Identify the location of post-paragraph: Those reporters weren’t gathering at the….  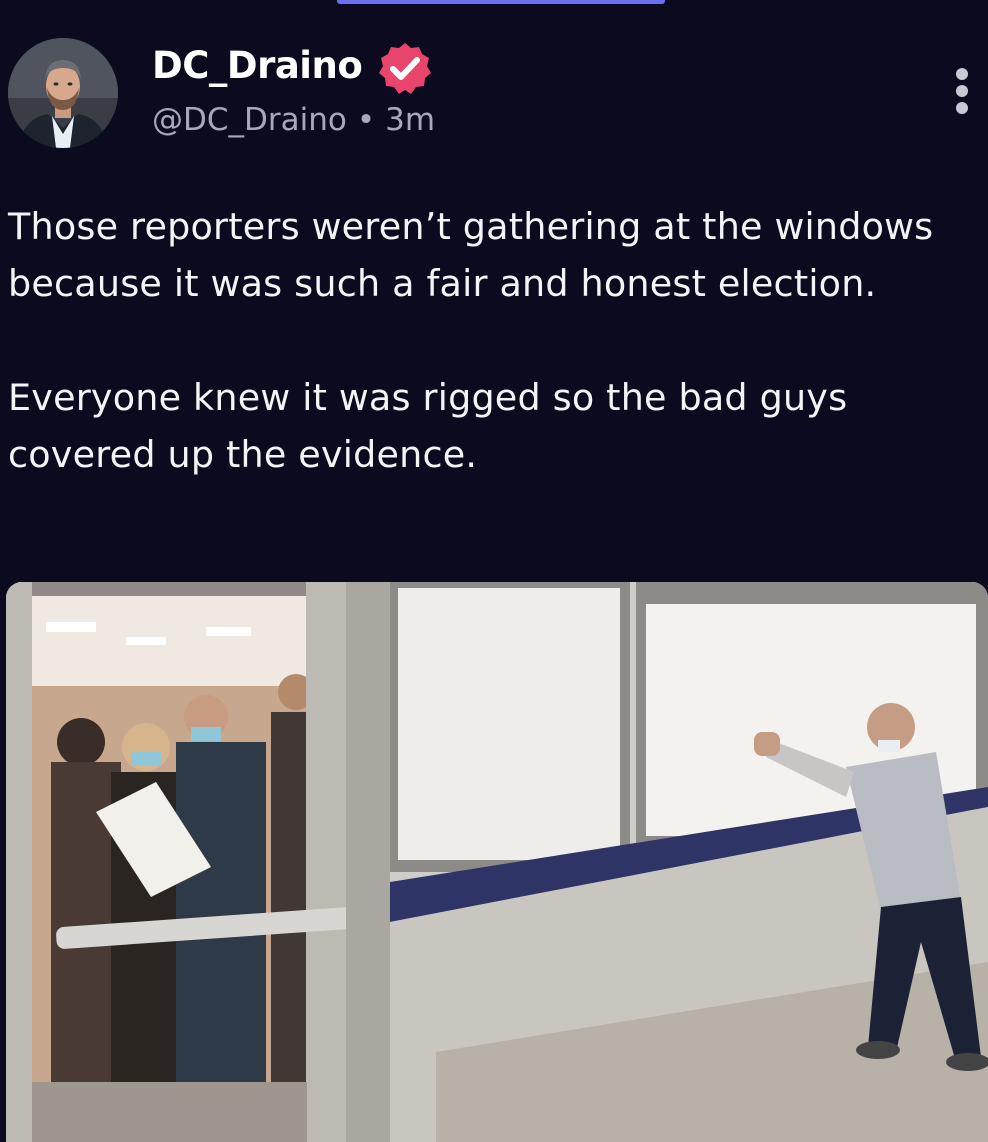
(471, 255).